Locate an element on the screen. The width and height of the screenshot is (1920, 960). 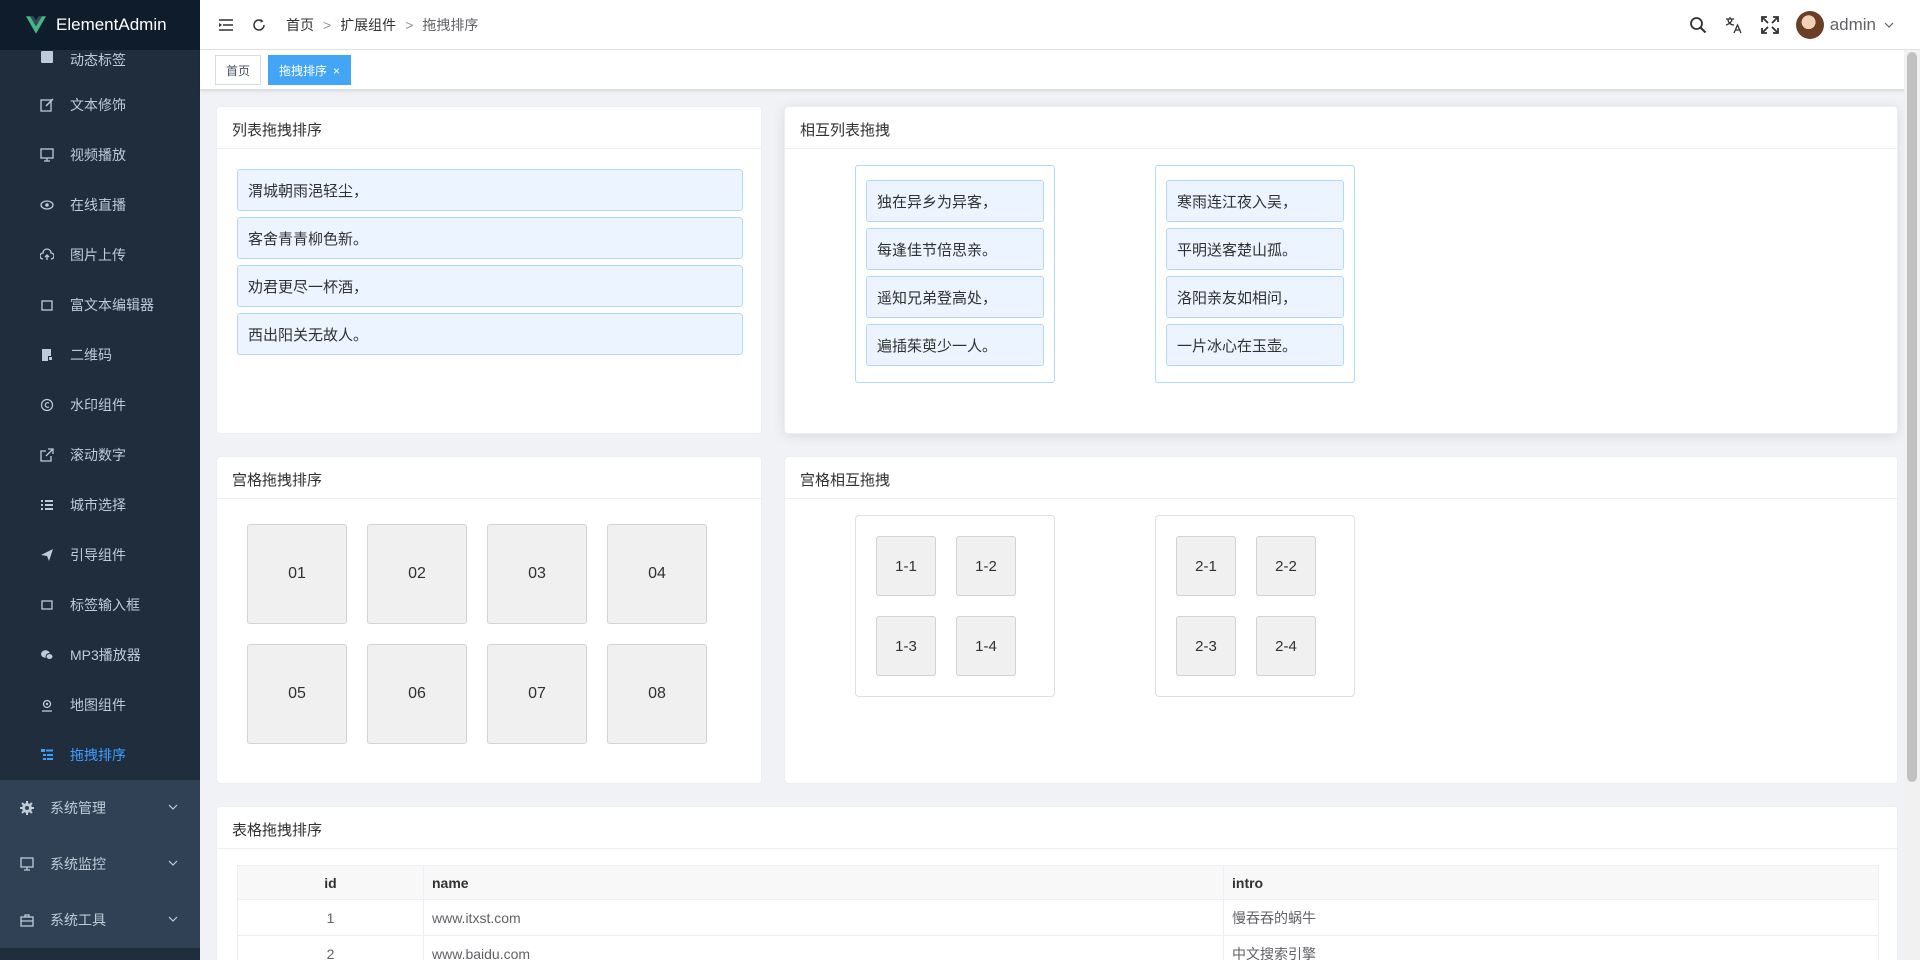
grid-cell: 2-2 is located at coordinates (1286, 566).